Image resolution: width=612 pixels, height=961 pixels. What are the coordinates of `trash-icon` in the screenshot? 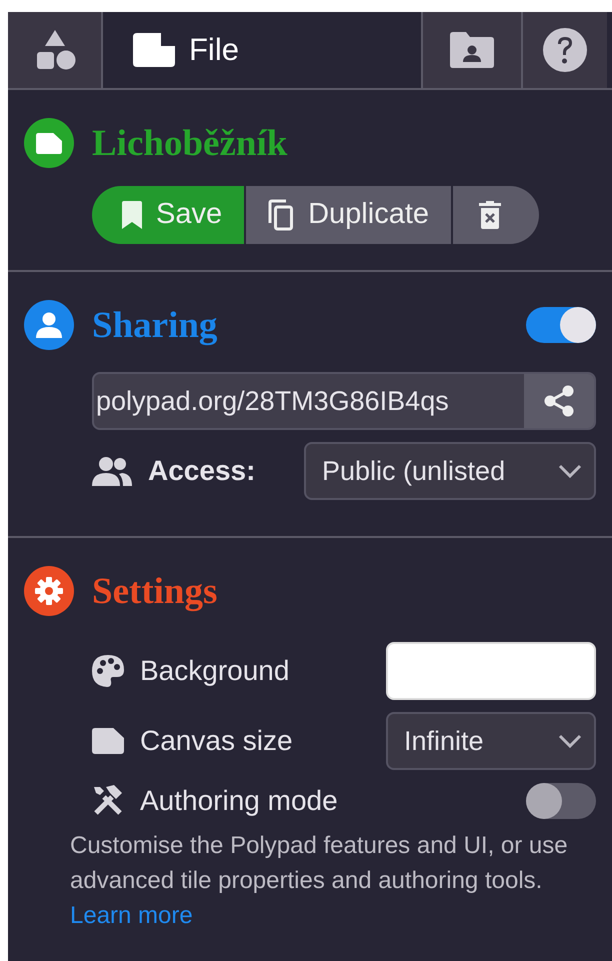 It's located at (490, 215).